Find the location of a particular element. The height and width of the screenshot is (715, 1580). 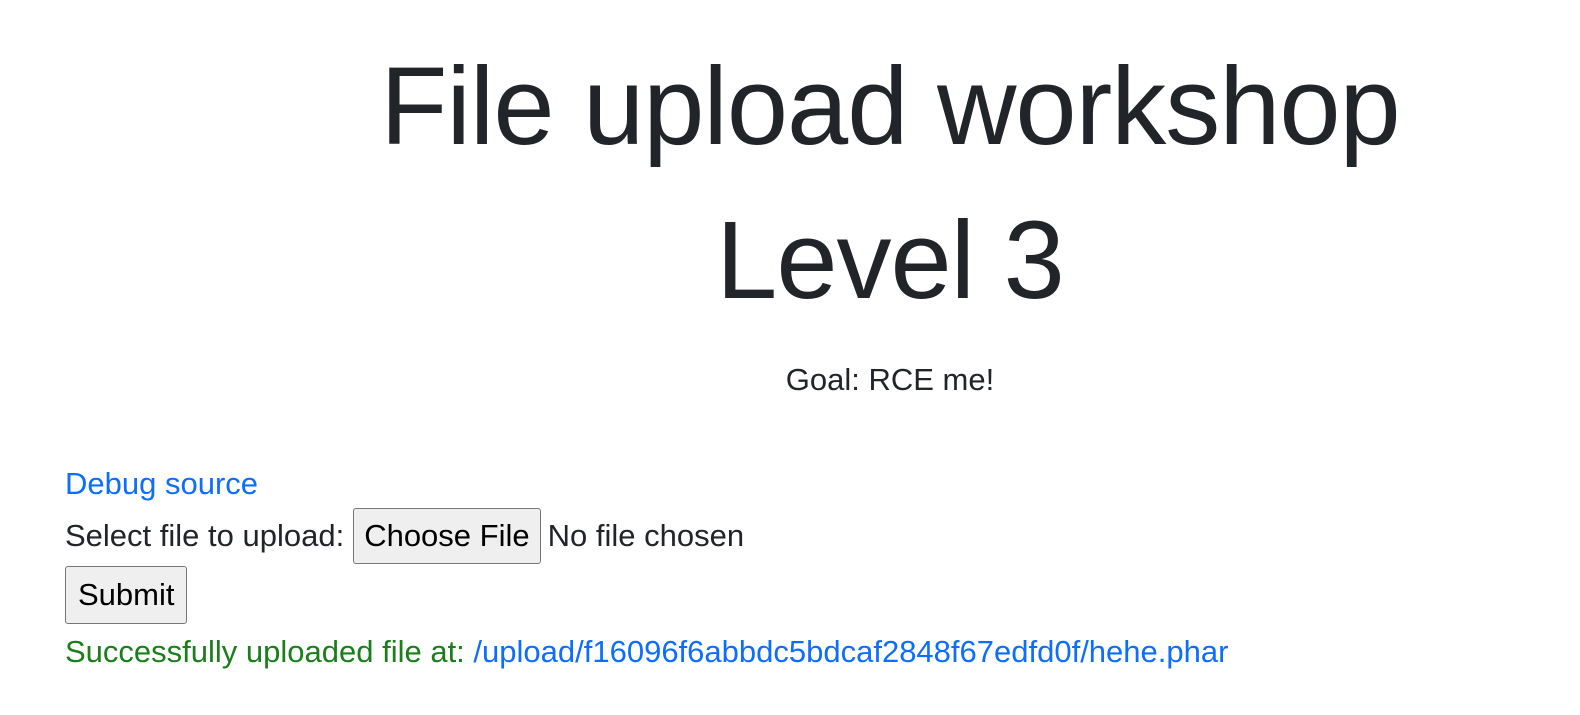

file-select-label: Select file to upload: is located at coordinates (205, 535).